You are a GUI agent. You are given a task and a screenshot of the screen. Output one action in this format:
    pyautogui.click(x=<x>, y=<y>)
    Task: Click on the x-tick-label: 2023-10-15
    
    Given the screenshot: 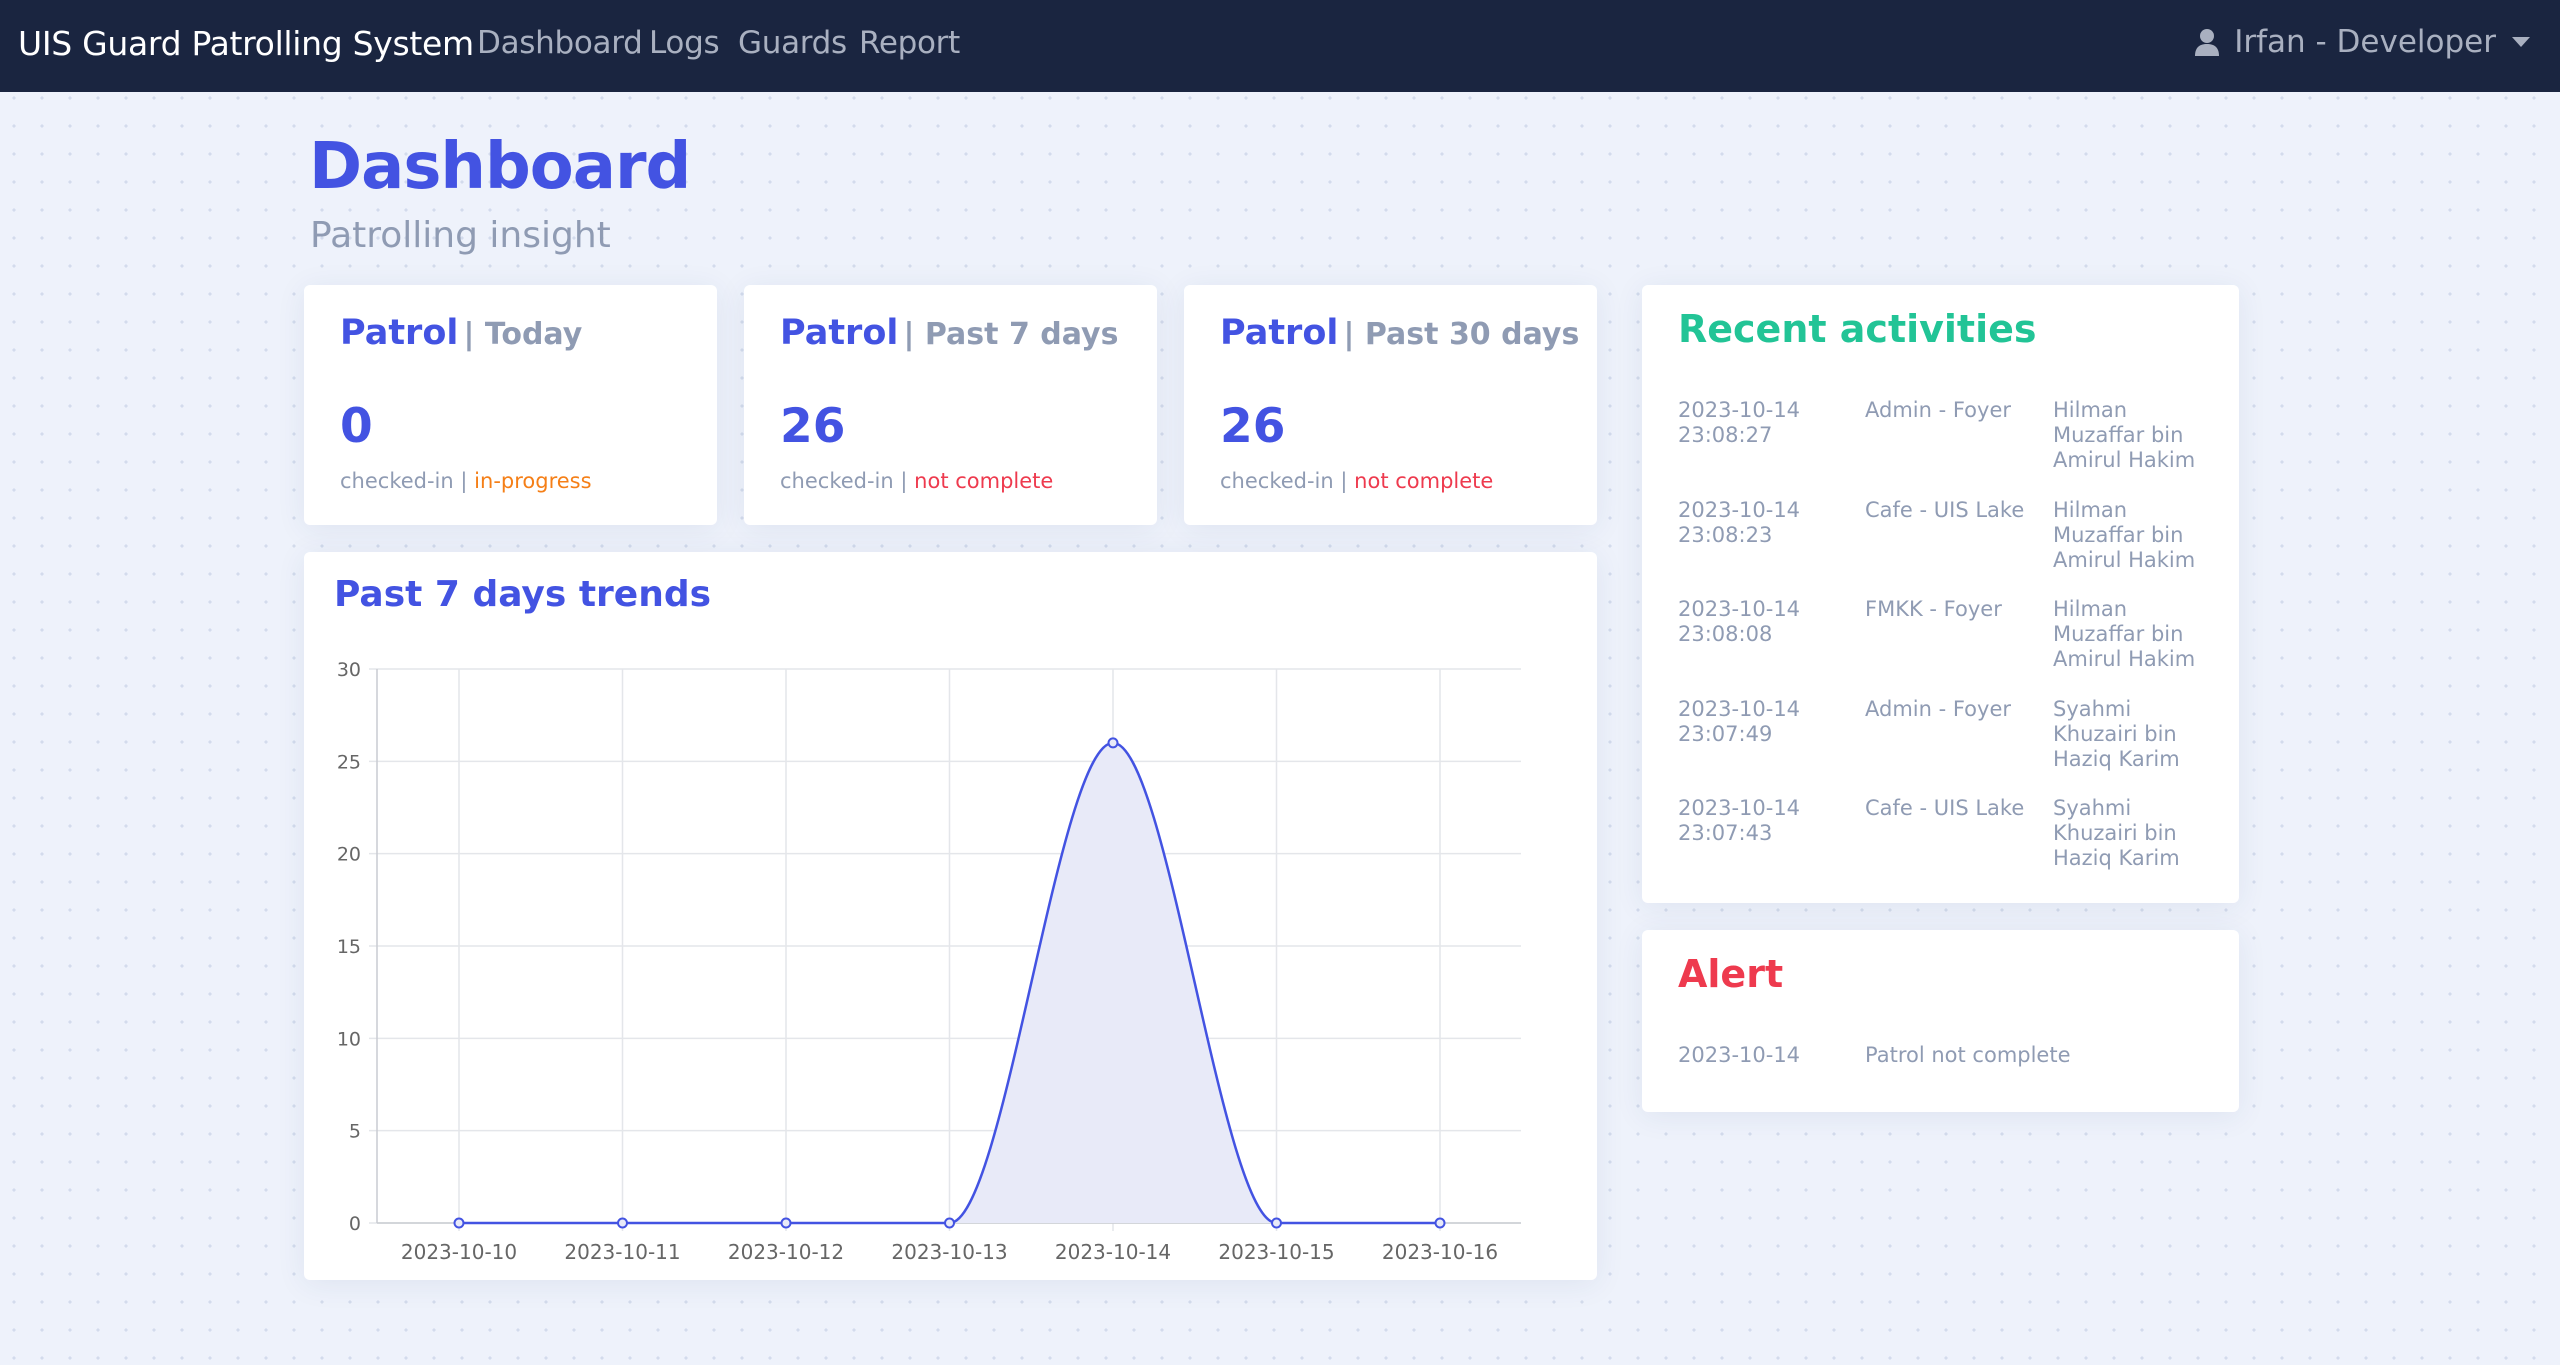 What is the action you would take?
    pyautogui.click(x=1276, y=1252)
    